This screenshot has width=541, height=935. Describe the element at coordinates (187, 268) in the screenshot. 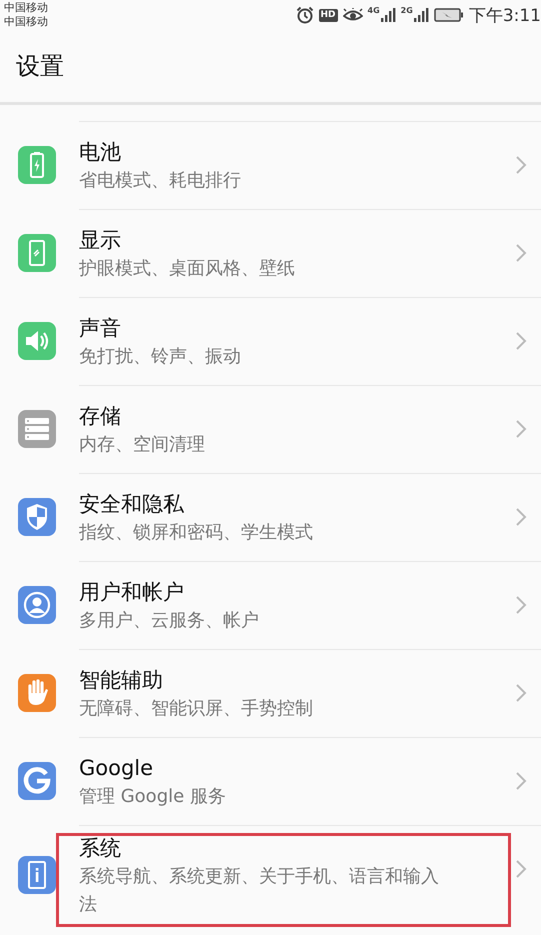

I see `item-subtitle: 护眼模式、桌面风格、壁纸` at that location.